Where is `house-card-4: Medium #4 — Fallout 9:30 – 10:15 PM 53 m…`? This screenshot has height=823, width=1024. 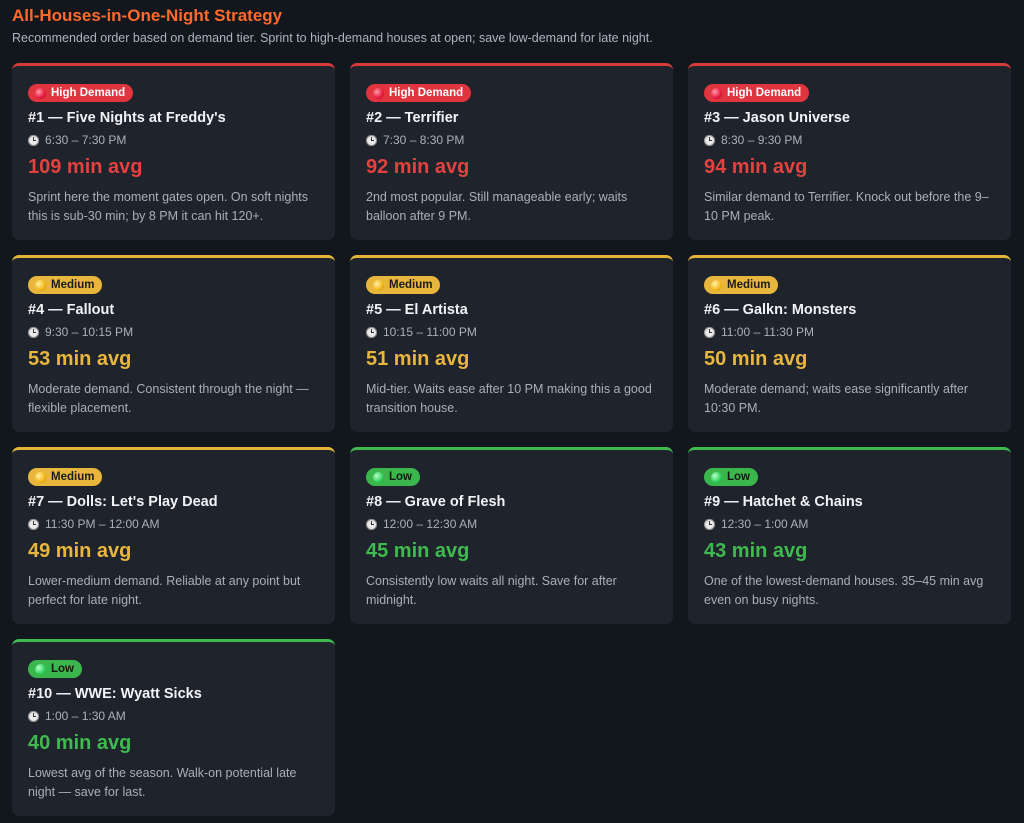 house-card-4: Medium #4 — Fallout 9:30 – 10:15 PM 53 m… is located at coordinates (173, 343).